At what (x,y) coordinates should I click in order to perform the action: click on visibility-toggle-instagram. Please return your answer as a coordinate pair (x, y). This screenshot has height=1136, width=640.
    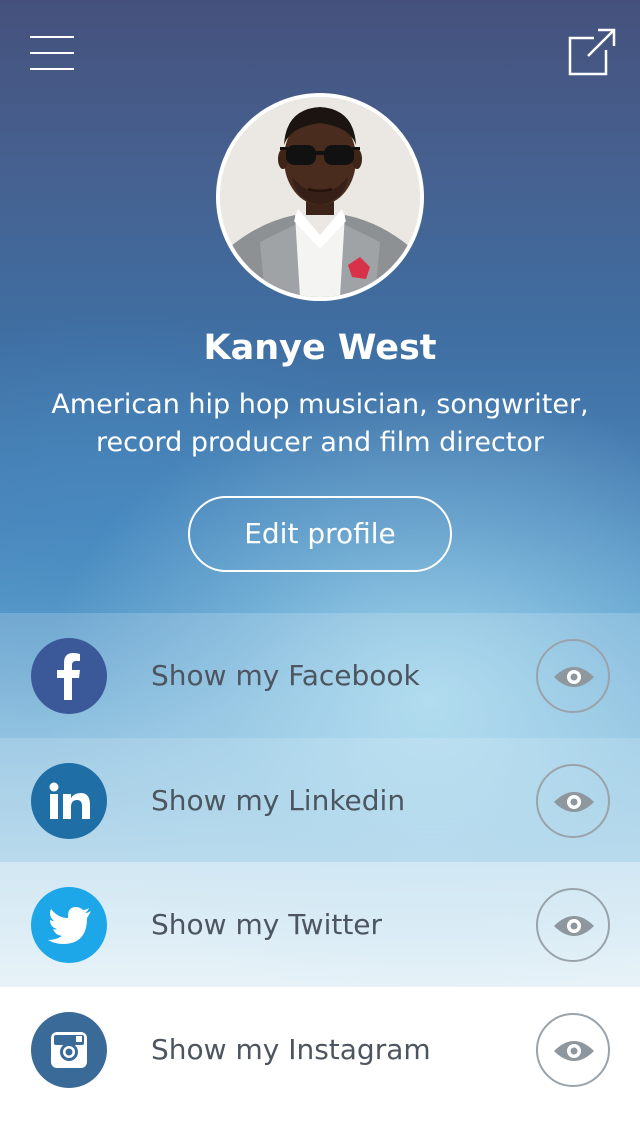
    Looking at the image, I should click on (573, 1050).